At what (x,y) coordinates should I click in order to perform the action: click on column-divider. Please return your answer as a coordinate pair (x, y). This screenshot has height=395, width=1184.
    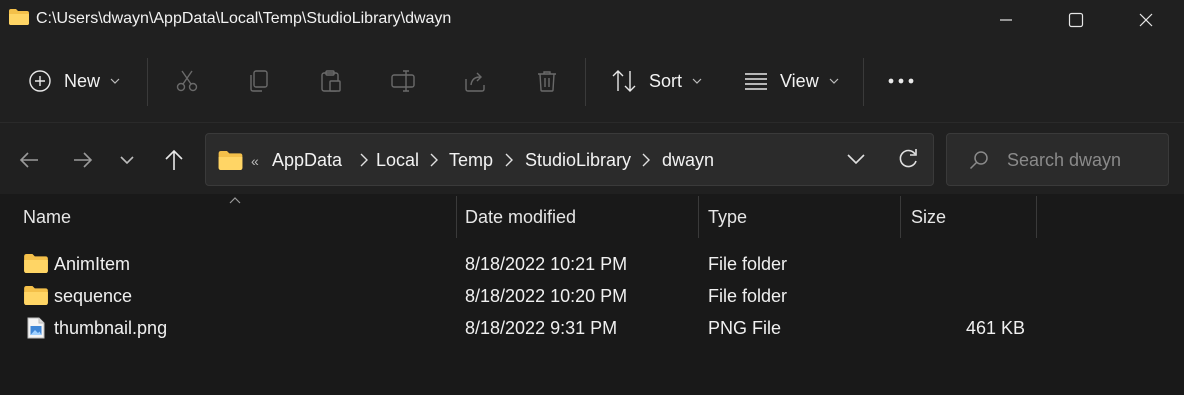
    Looking at the image, I should click on (1036, 217).